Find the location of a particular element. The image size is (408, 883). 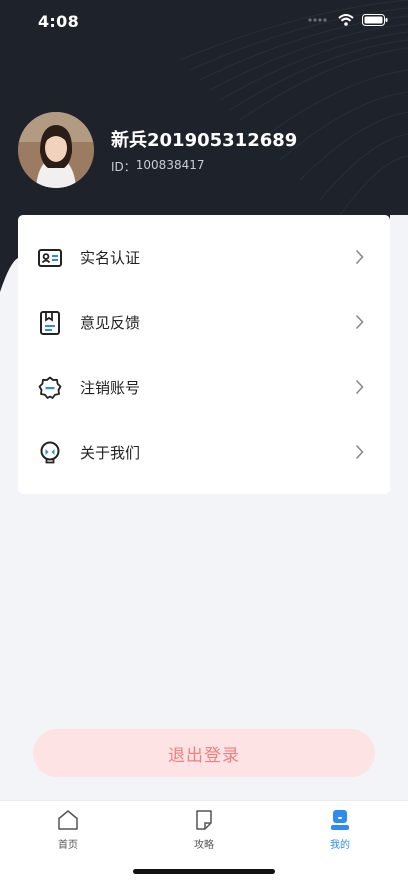

avatar is located at coordinates (56, 150).